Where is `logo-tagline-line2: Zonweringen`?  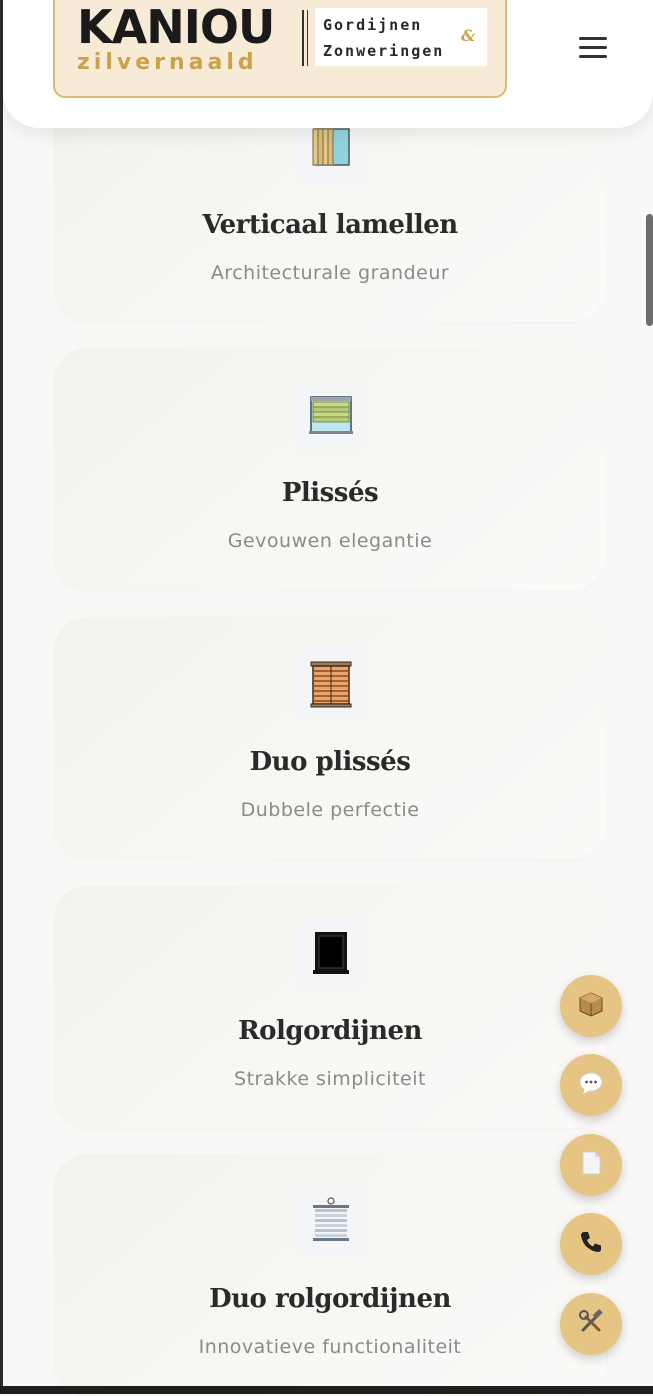 logo-tagline-line2: Zonweringen is located at coordinates (384, 51).